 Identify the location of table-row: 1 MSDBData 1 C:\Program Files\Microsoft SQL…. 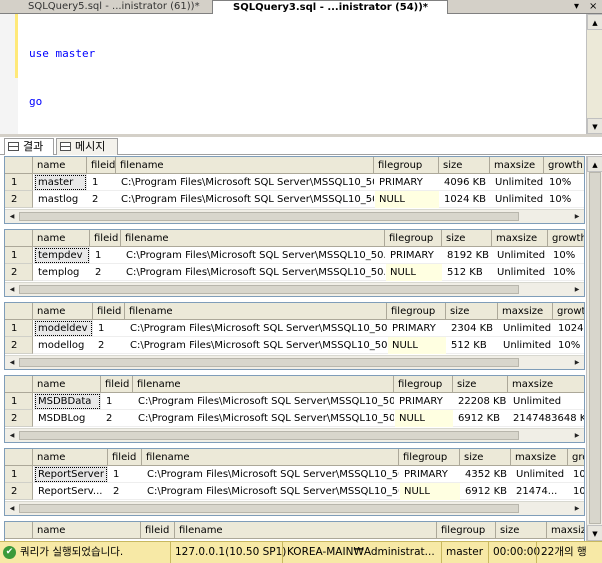
(294, 401).